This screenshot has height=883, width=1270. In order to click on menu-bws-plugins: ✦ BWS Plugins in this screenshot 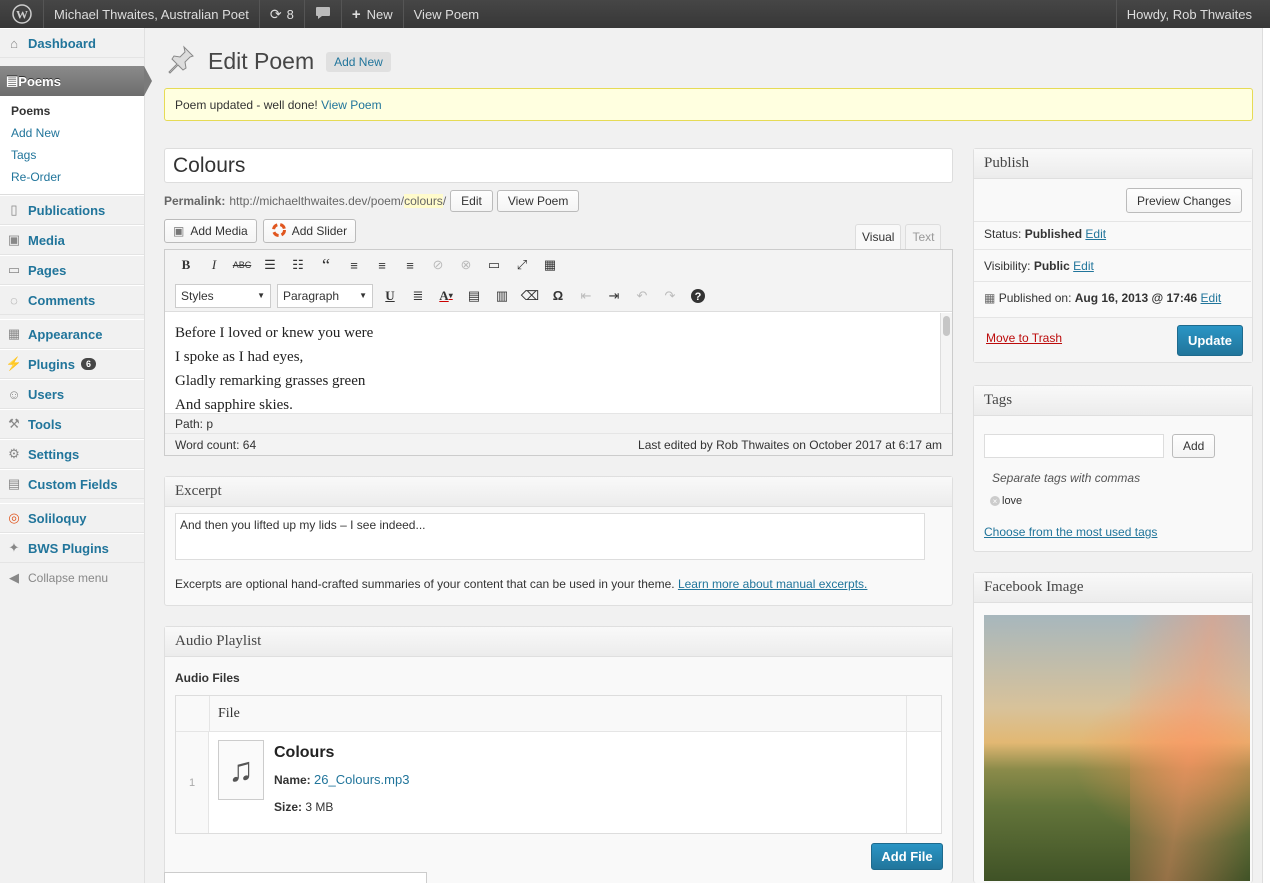, I will do `click(72, 548)`.